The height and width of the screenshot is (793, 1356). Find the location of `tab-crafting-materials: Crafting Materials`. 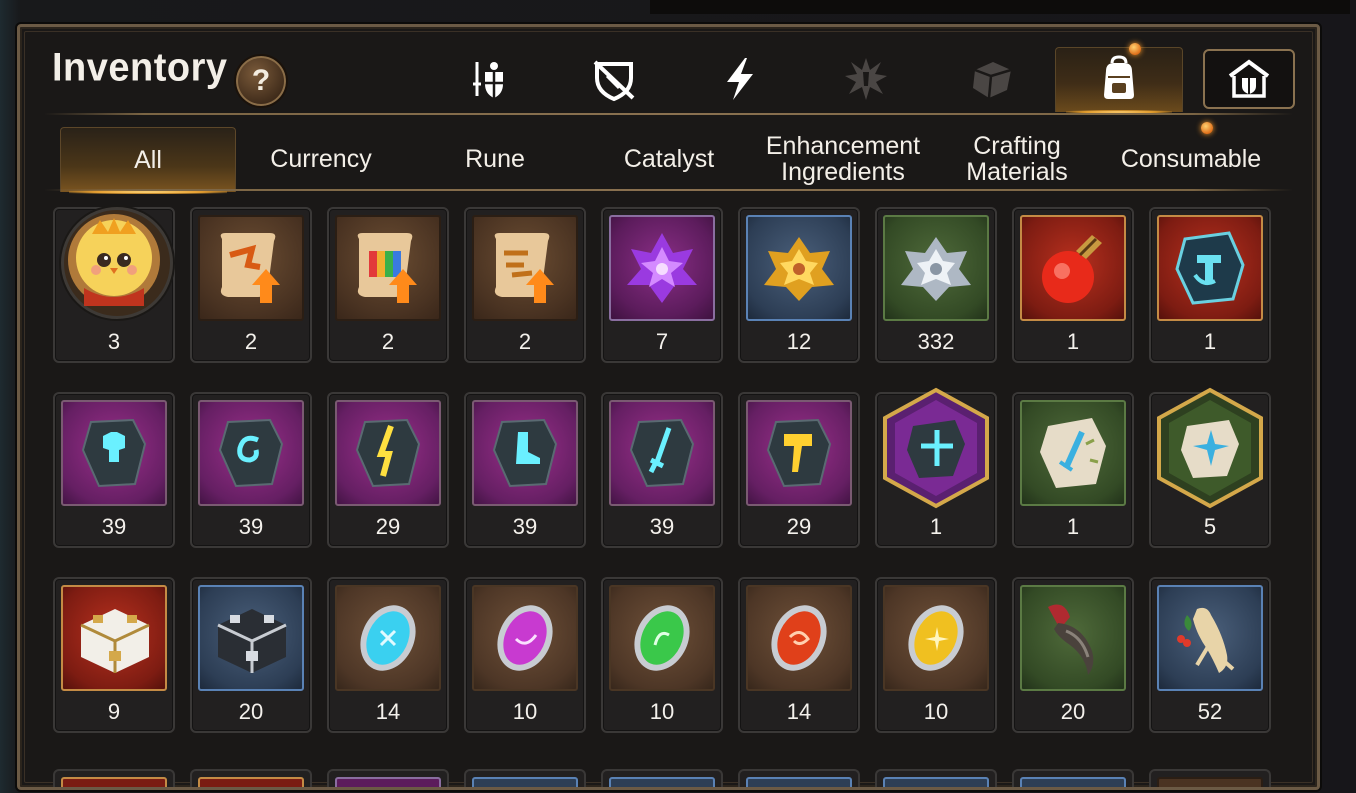

tab-crafting-materials: Crafting Materials is located at coordinates (1017, 159).